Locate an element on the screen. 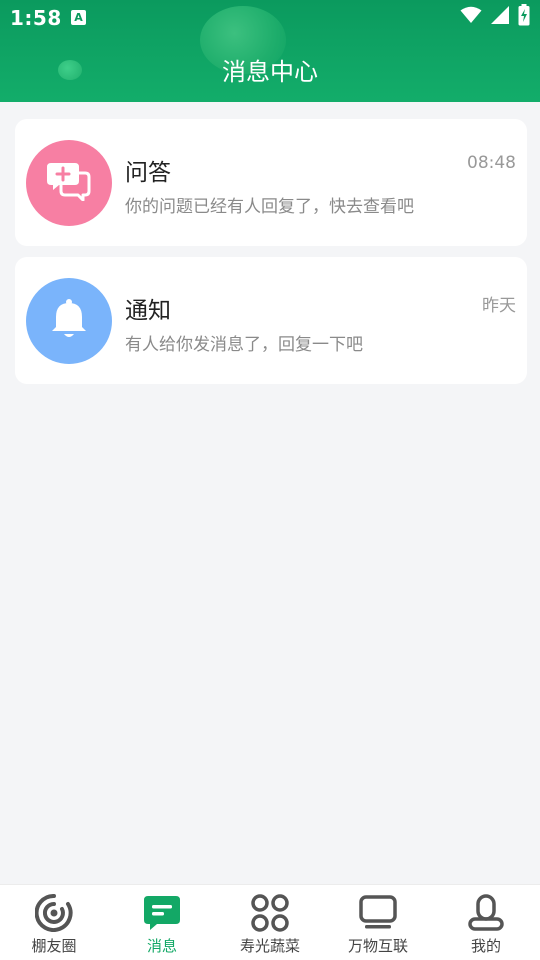 The height and width of the screenshot is (960, 540). circle-camera-icon is located at coordinates (54, 913).